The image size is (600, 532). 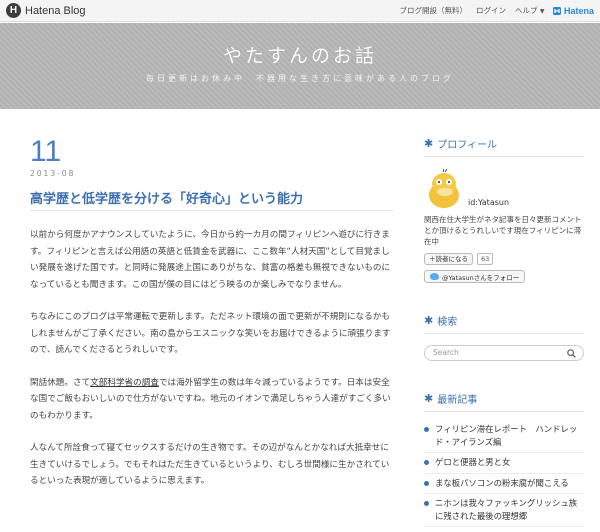 What do you see at coordinates (485, 259) in the screenshot?
I see `reader-count: 63` at bounding box center [485, 259].